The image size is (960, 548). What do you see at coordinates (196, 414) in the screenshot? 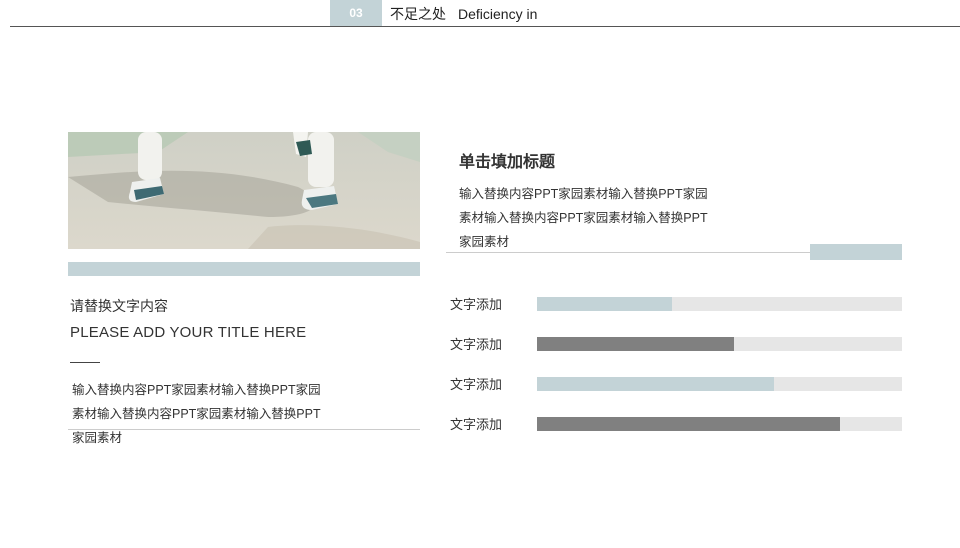
I see `left-body-line: 素材输入替换内容PPT家园素材输入替换PPT` at bounding box center [196, 414].